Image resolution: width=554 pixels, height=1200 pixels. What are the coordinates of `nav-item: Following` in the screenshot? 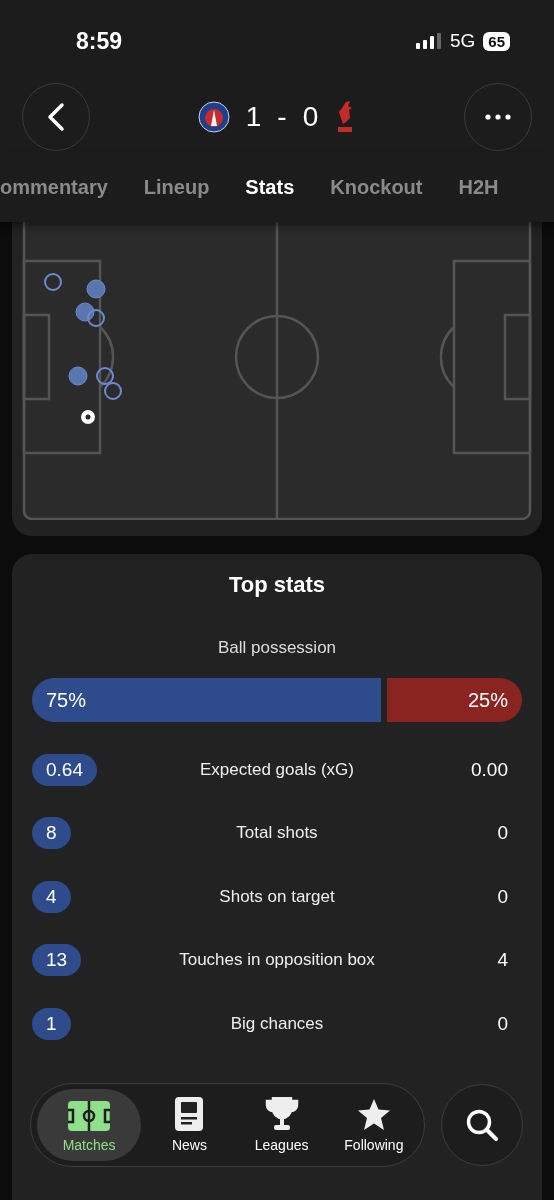 It's located at (373, 1125).